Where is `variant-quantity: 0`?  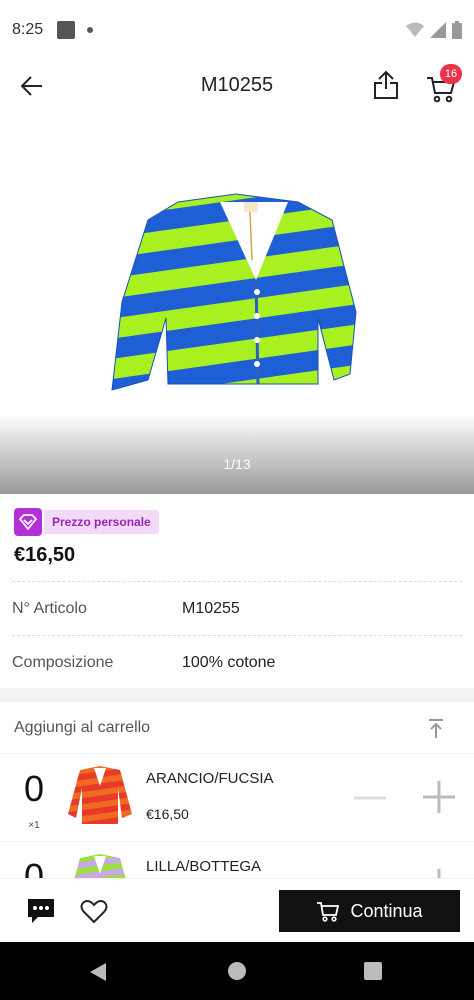 variant-quantity: 0 is located at coordinates (34, 788).